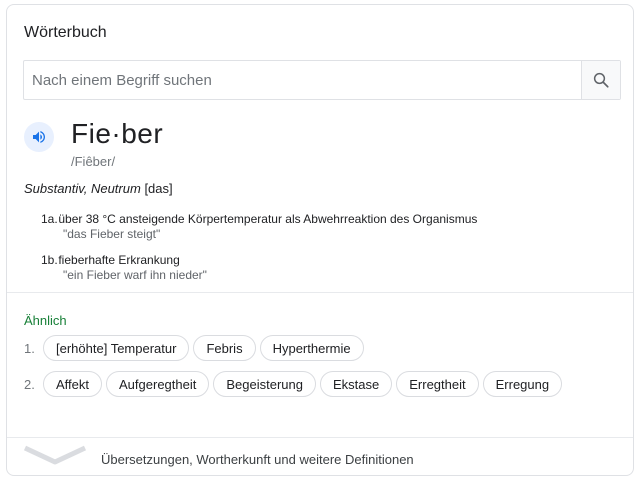 The image size is (640, 483). I want to click on similar-chip: Affekt, so click(73, 384).